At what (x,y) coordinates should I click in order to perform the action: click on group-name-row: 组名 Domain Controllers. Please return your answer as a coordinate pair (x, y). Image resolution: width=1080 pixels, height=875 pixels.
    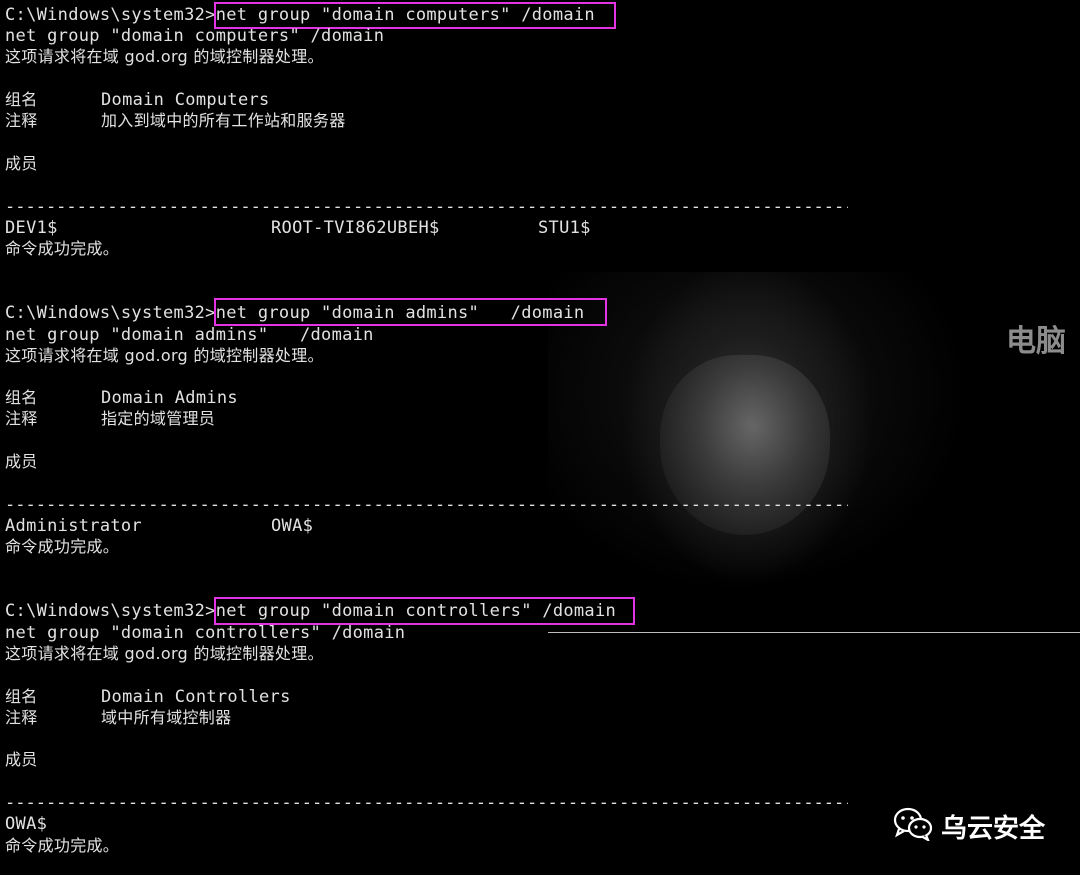
    Looking at the image, I should click on (305, 697).